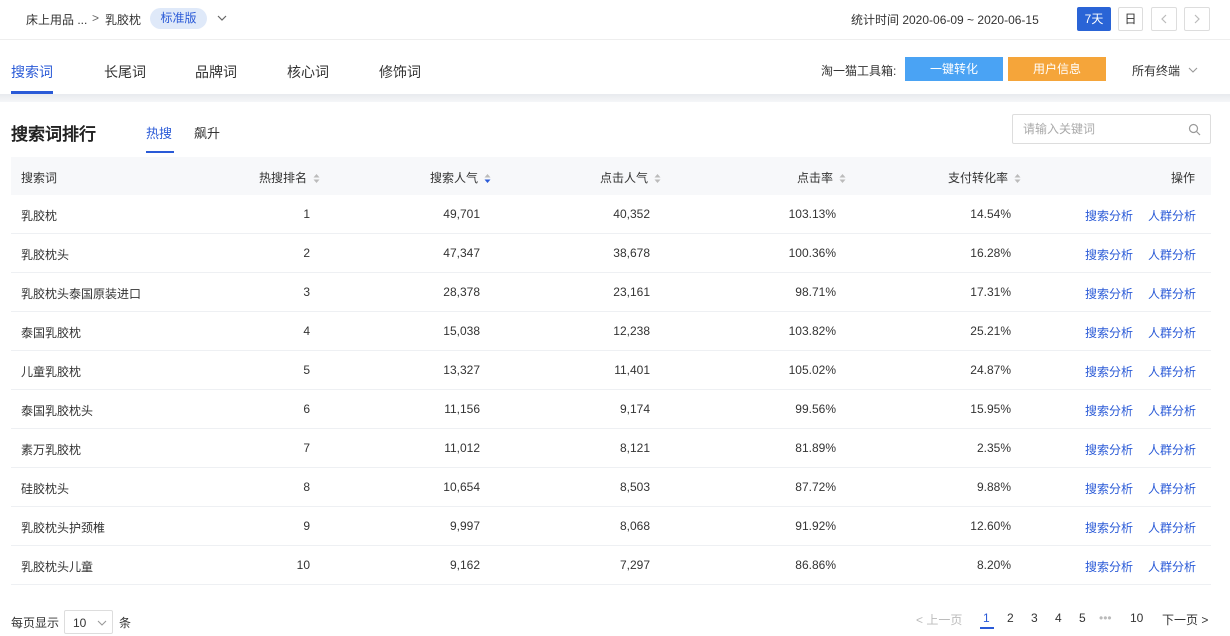 The height and width of the screenshot is (636, 1230). Describe the element at coordinates (308, 72) in the screenshot. I see `tab-core-words: 核心词` at that location.